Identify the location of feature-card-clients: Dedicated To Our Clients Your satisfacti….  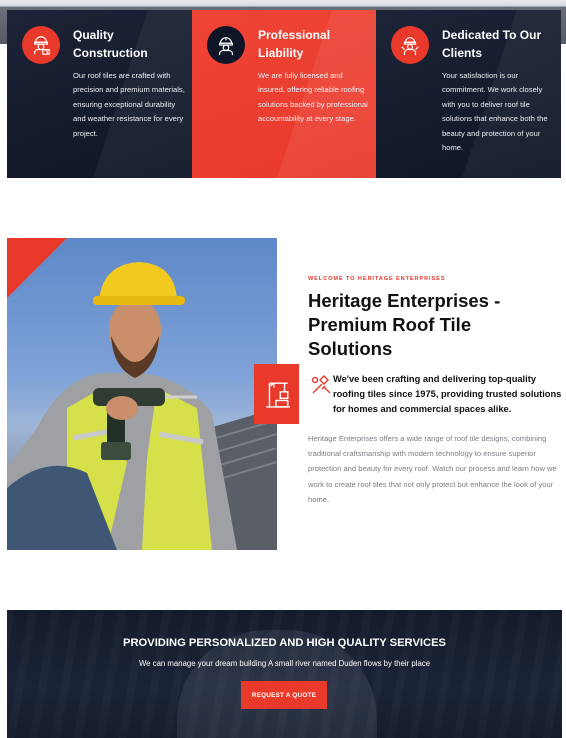
(468, 94).